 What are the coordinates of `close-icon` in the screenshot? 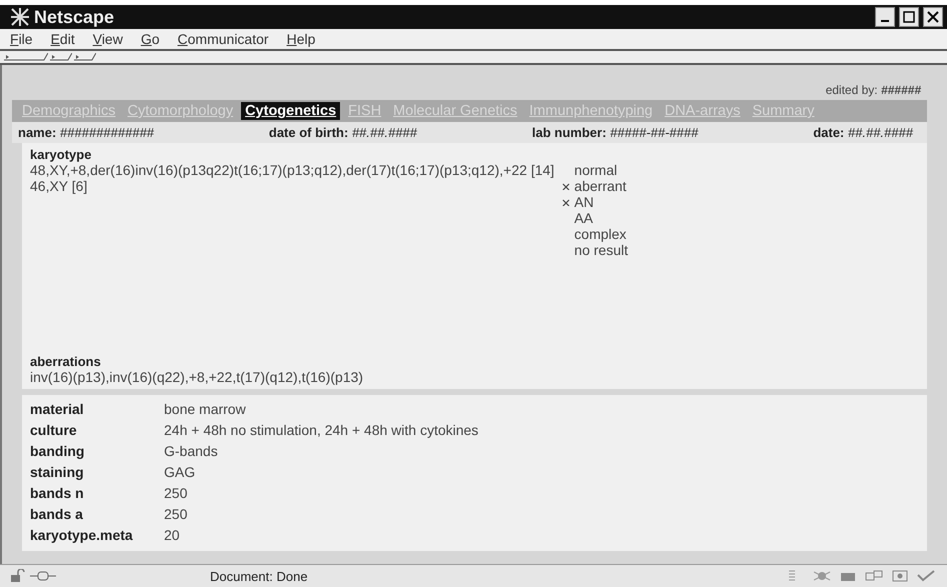 It's located at (933, 17).